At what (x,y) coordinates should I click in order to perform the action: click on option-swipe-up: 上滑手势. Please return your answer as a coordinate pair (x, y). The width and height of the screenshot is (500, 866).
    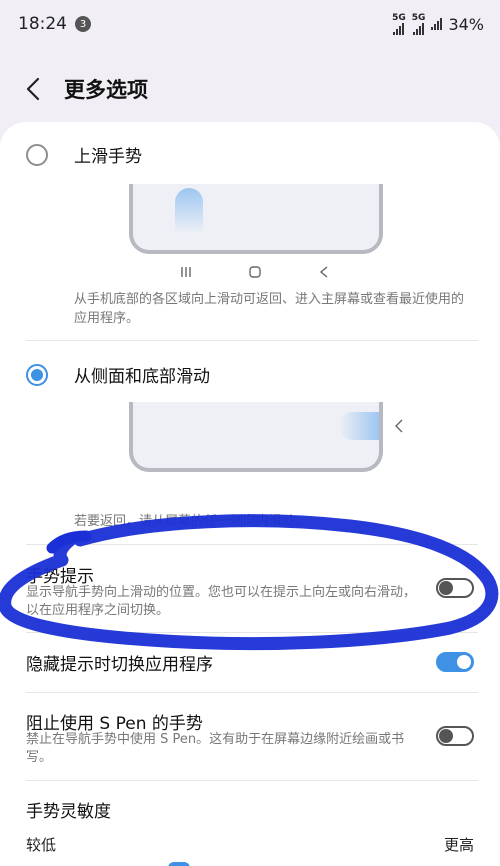
    Looking at the image, I should click on (84, 154).